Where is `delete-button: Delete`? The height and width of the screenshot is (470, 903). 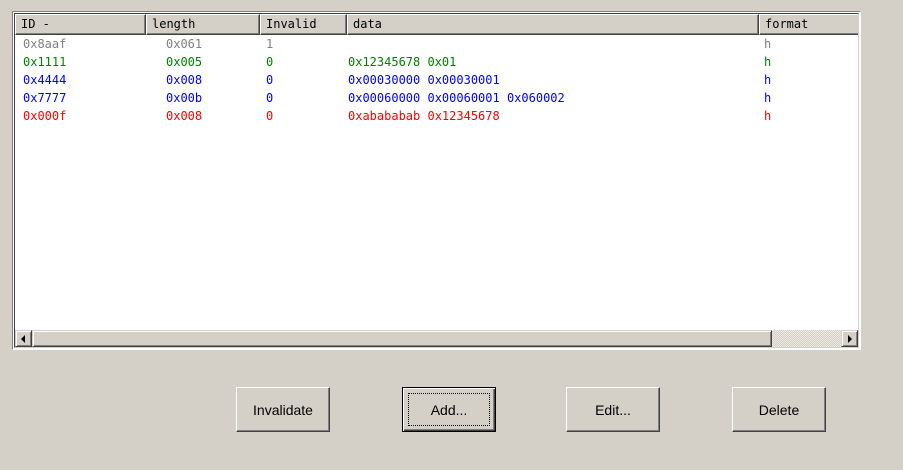
delete-button: Delete is located at coordinates (779, 409).